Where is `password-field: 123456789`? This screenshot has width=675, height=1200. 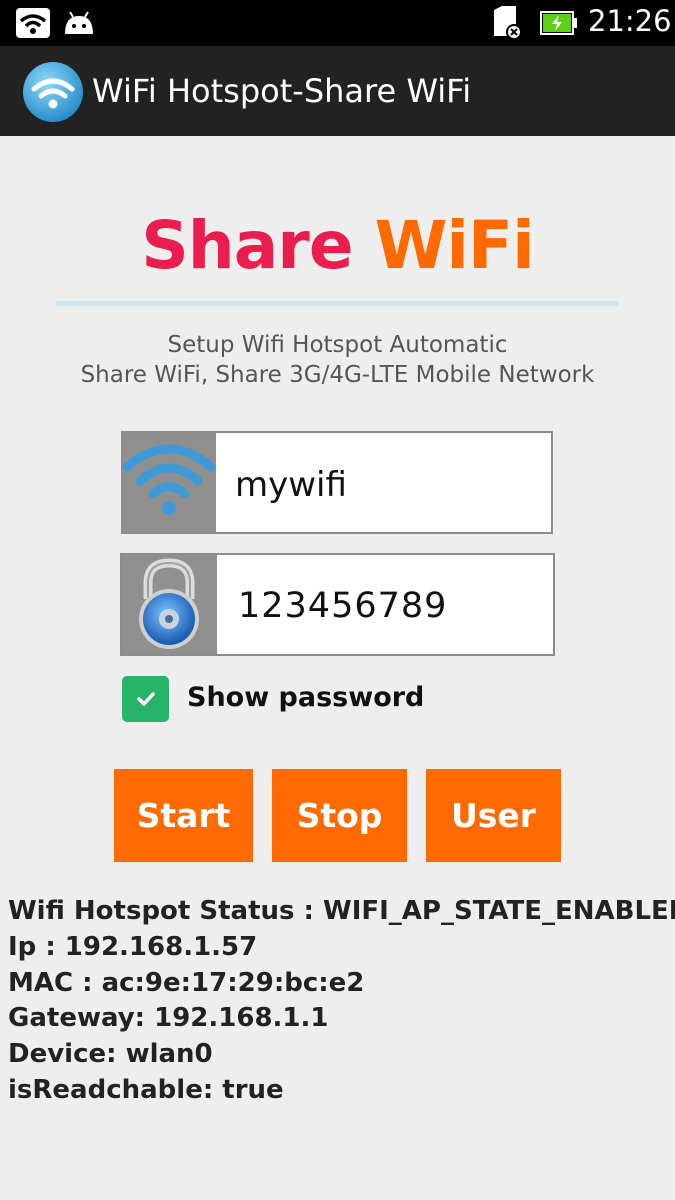 password-field: 123456789 is located at coordinates (337, 604).